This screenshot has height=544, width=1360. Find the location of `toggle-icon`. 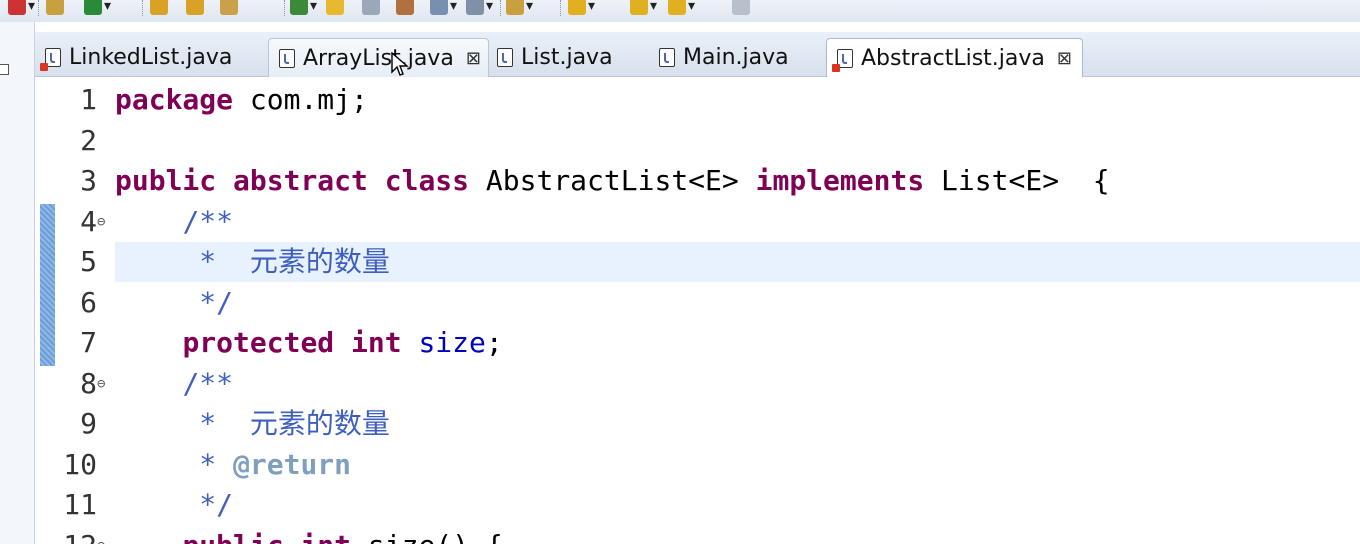

toggle-icon is located at coordinates (335, 9).